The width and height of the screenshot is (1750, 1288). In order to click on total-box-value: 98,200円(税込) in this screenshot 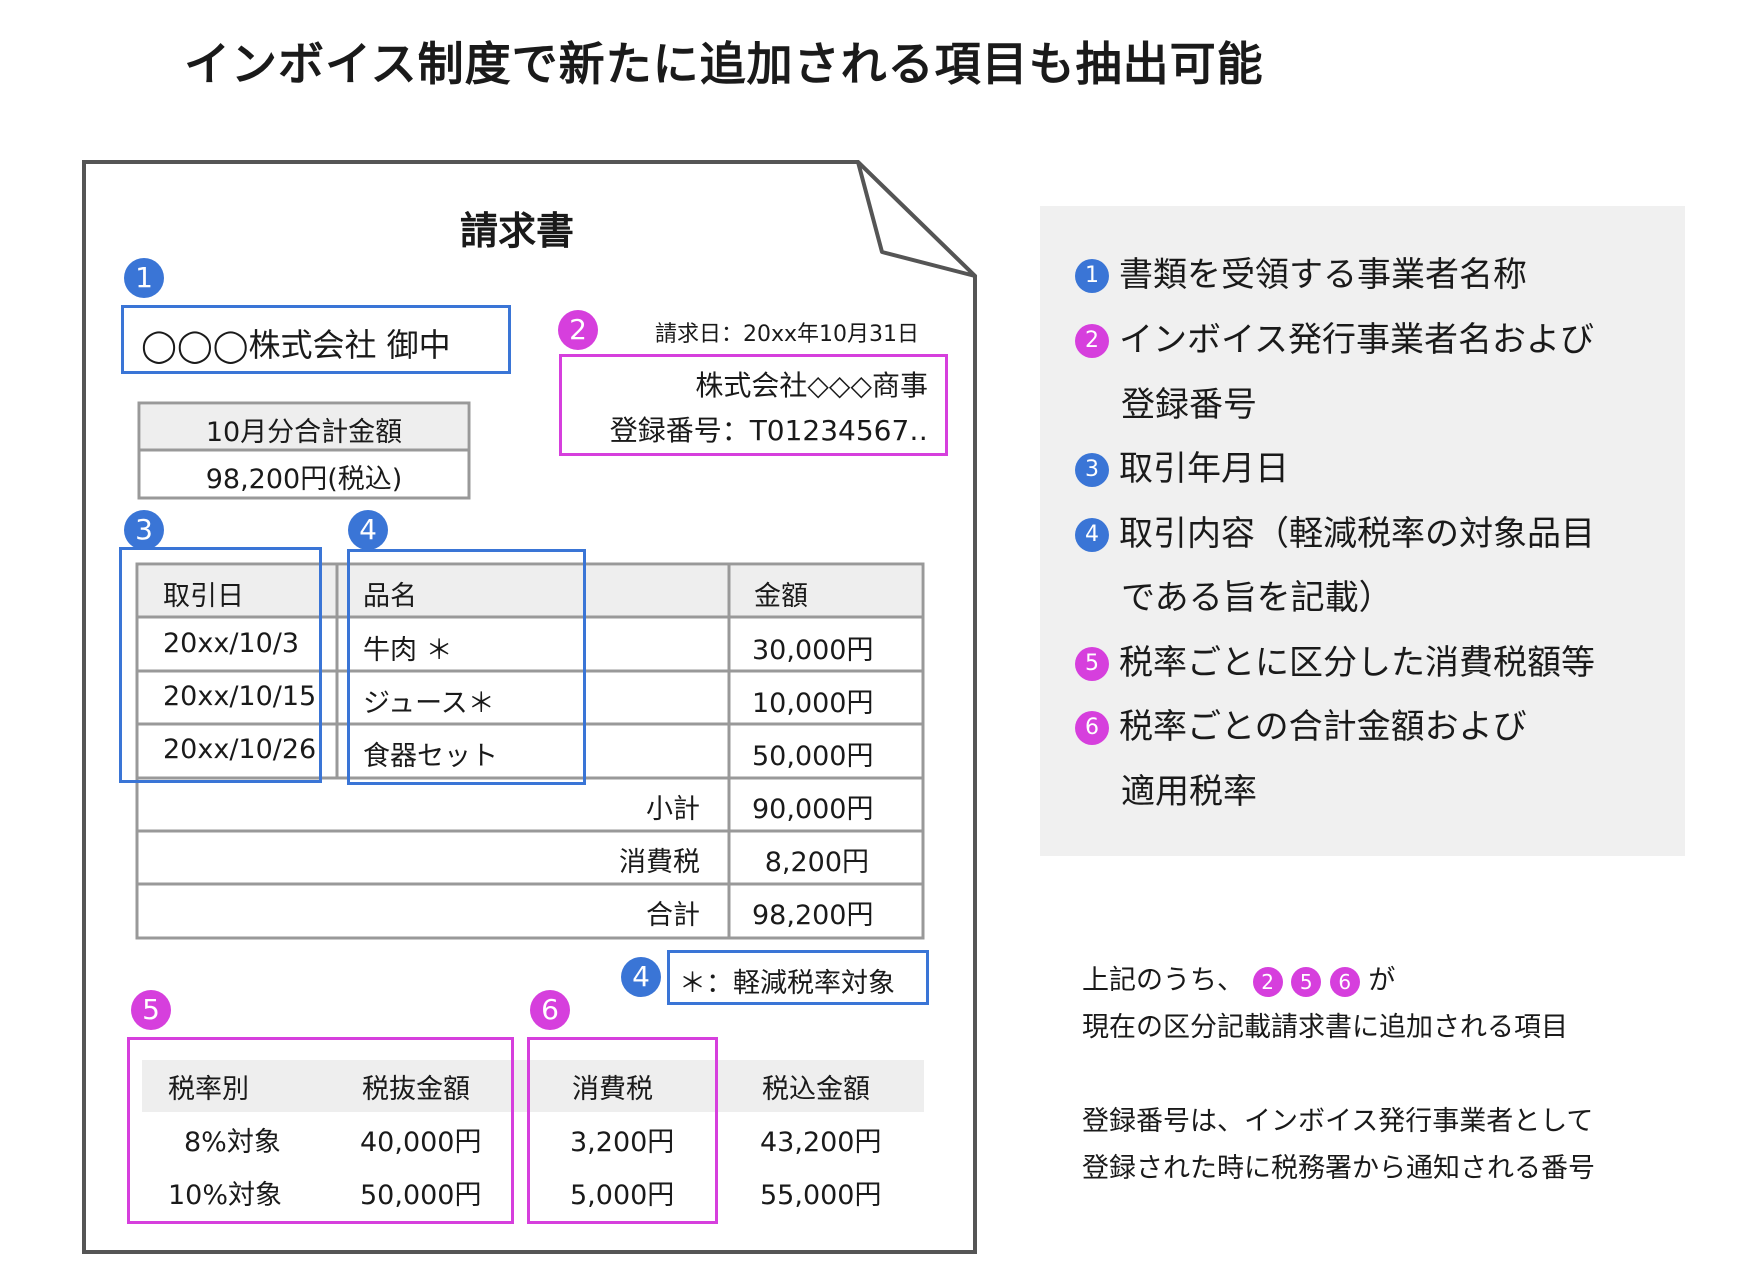, I will do `click(304, 479)`.